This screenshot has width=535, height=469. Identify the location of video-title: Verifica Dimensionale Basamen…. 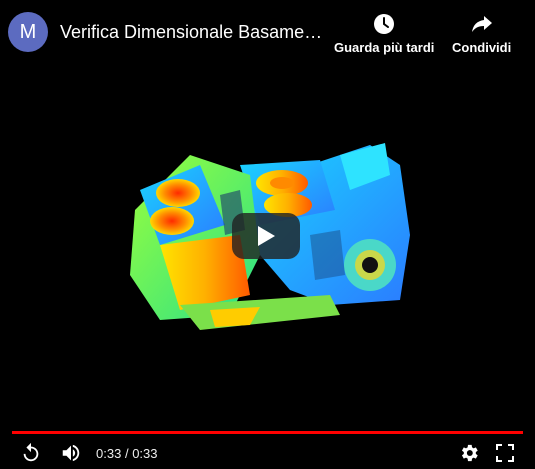
(195, 32).